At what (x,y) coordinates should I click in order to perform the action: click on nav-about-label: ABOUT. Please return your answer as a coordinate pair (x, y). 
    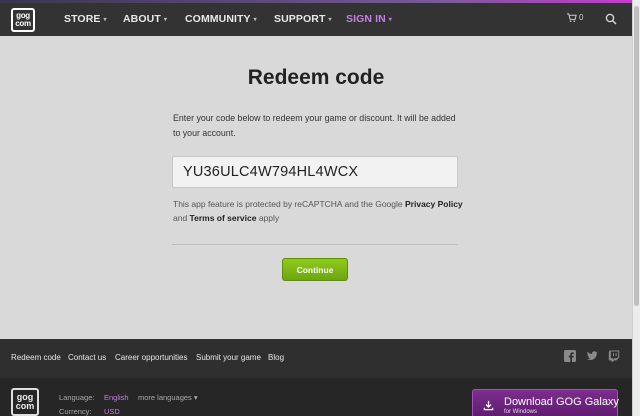
    Looking at the image, I should click on (142, 19).